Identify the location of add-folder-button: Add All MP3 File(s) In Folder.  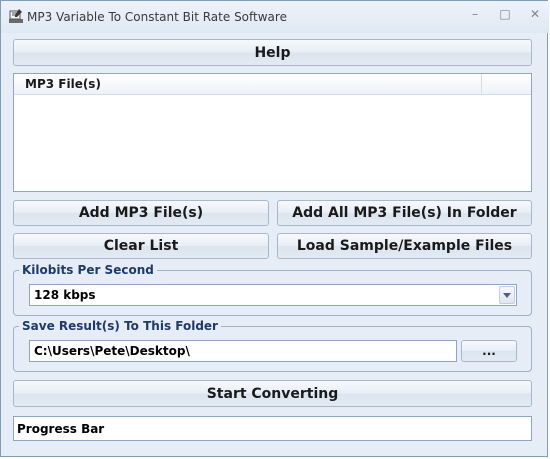
(404, 213).